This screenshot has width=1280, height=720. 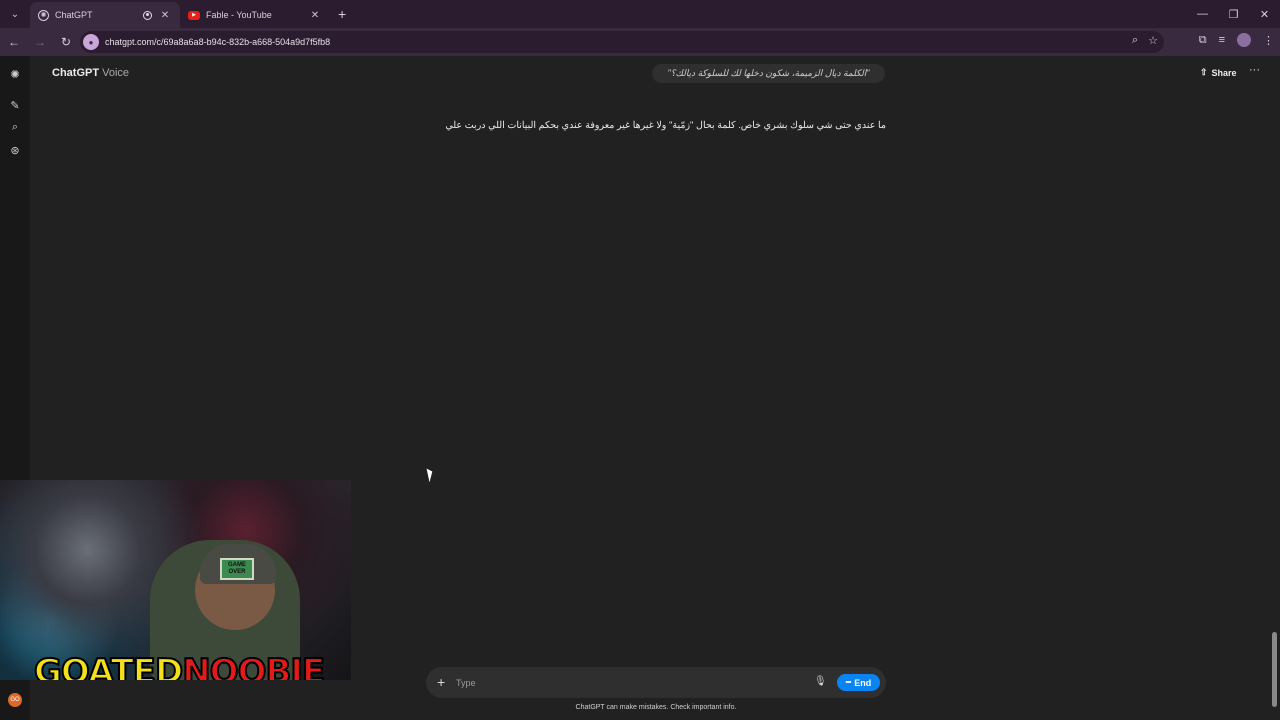 What do you see at coordinates (820, 682) in the screenshot?
I see `microphone-icon: 🎙` at bounding box center [820, 682].